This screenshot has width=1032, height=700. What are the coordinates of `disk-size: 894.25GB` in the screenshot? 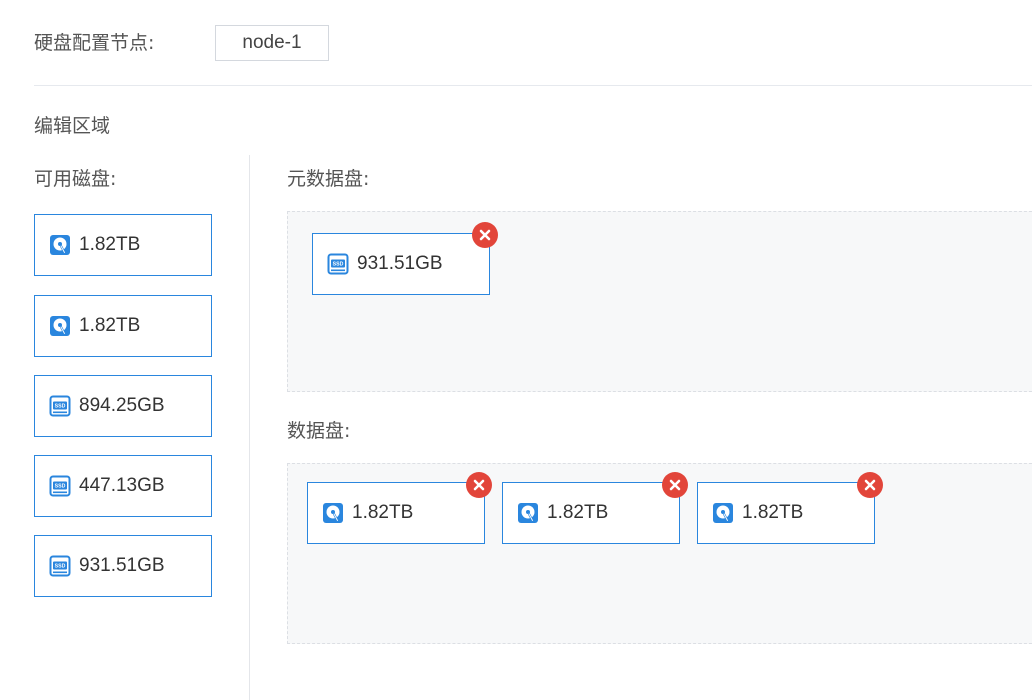 It's located at (122, 405).